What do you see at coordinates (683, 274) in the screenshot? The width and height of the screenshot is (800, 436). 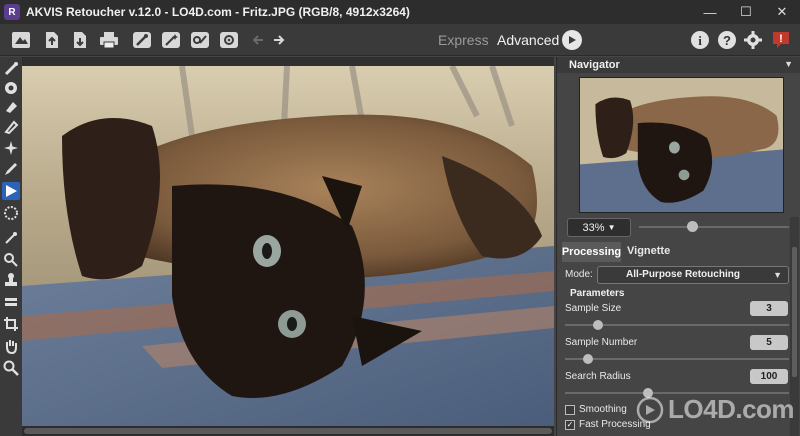 I see `mode-select-value: All-Purpose Retouching` at bounding box center [683, 274].